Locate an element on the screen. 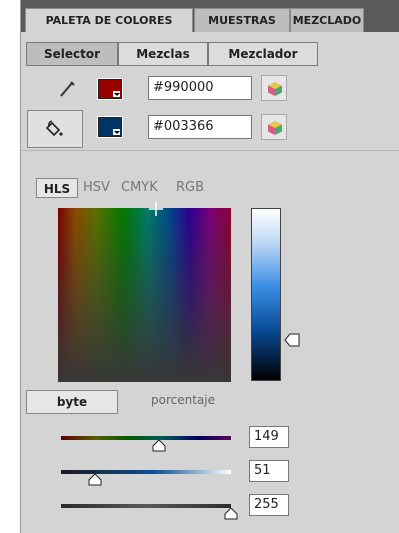 This screenshot has width=399, height=533. subtab-selector: Selector is located at coordinates (72, 54).